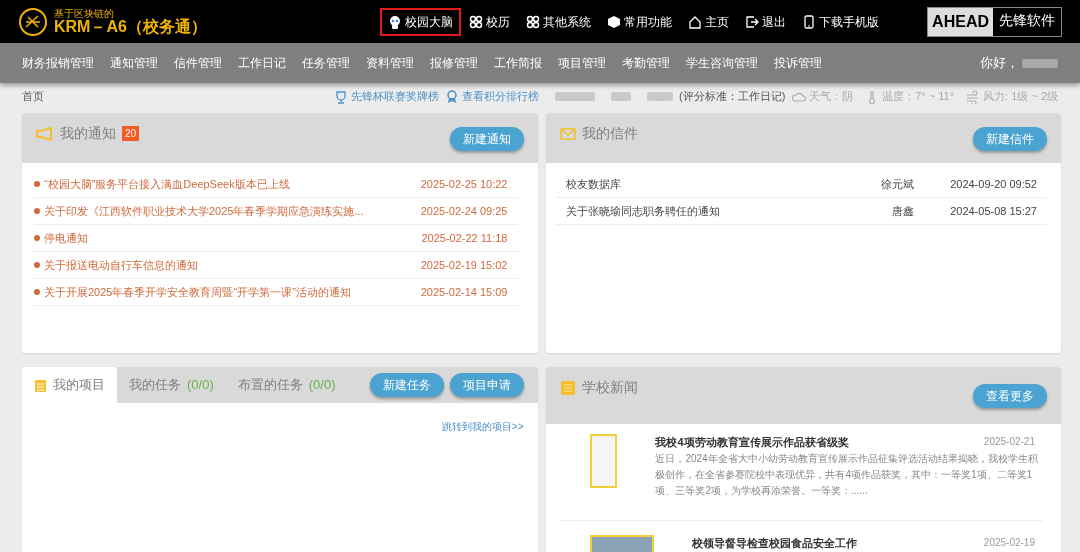 The image size is (1080, 552). I want to click on clipboard-icon, so click(40, 385).